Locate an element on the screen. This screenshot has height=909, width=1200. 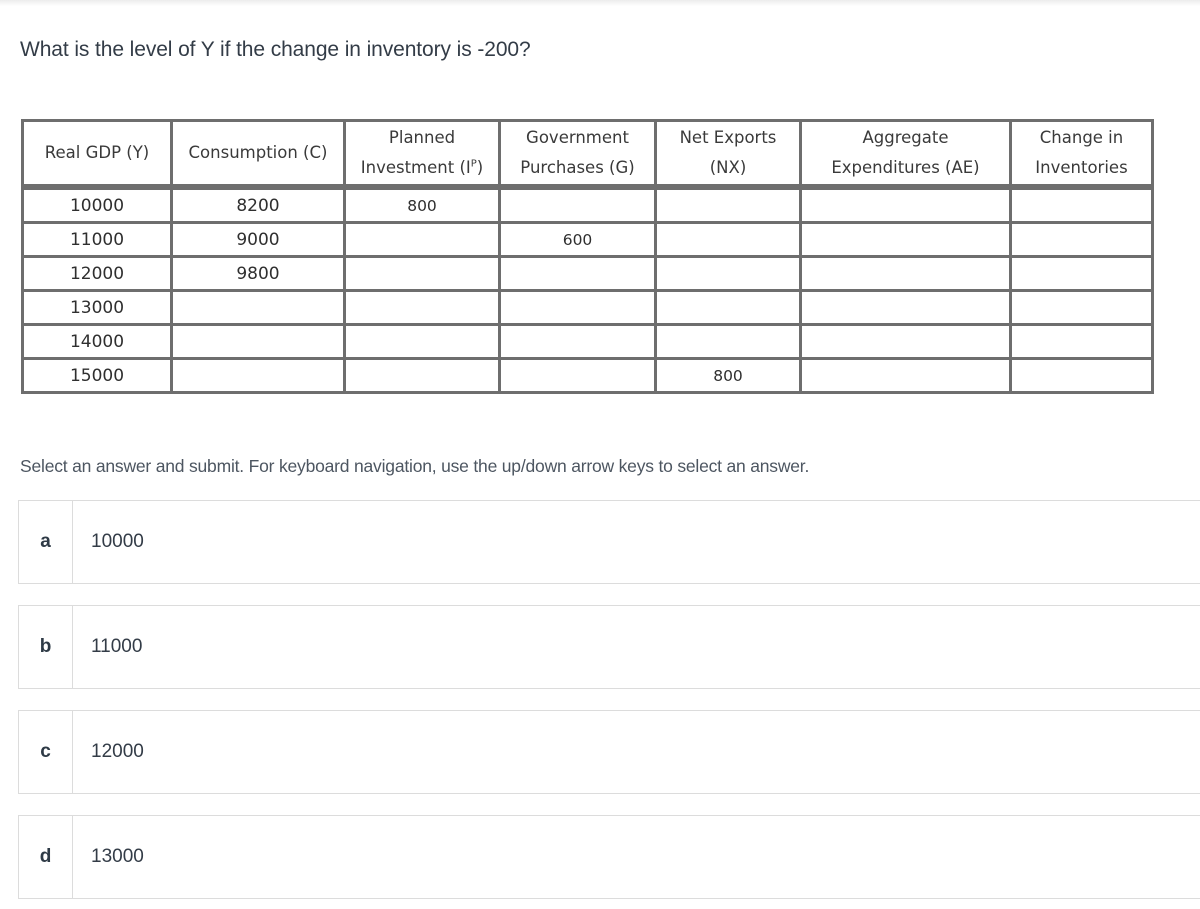
header-planned-investment: Planned Investment (IP) is located at coordinates (422, 154).